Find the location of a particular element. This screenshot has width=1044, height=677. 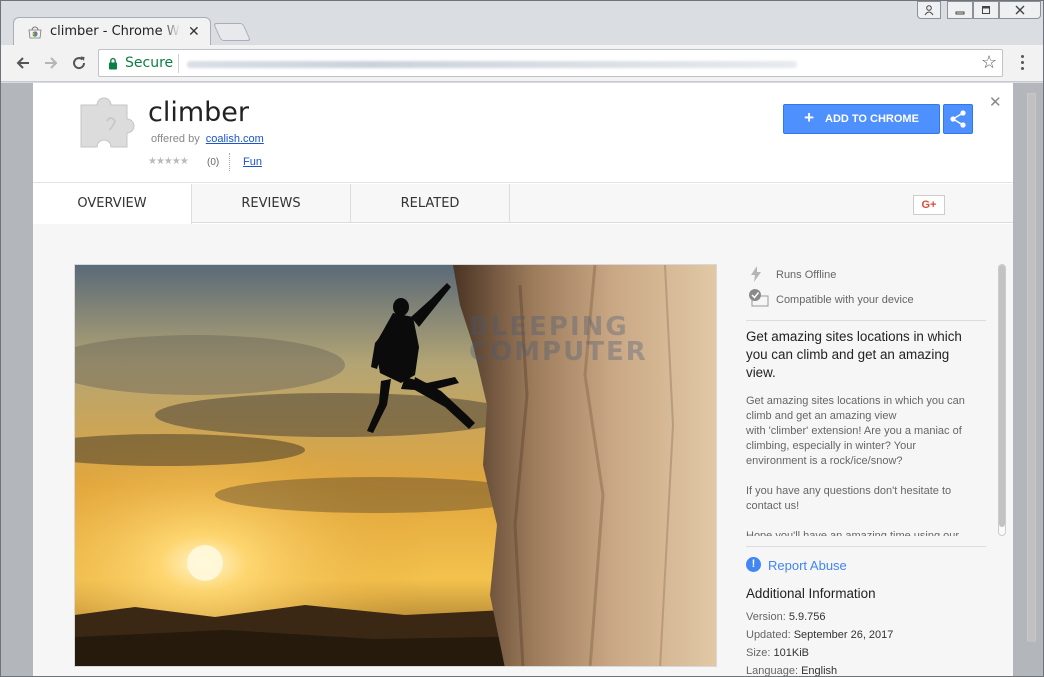

info-language: Language: English is located at coordinates (792, 671).